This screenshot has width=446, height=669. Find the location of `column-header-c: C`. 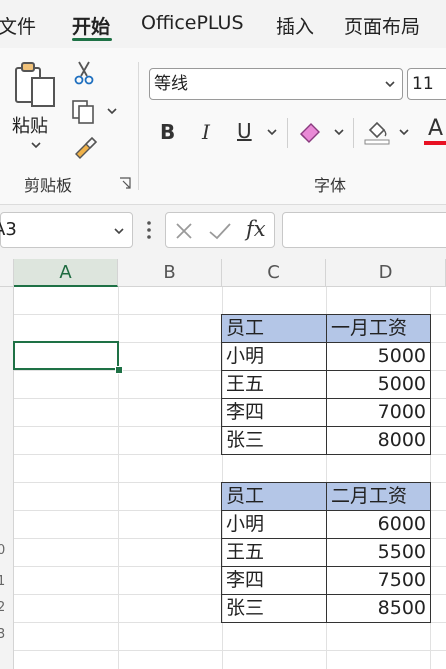

column-header-c: C is located at coordinates (274, 273).